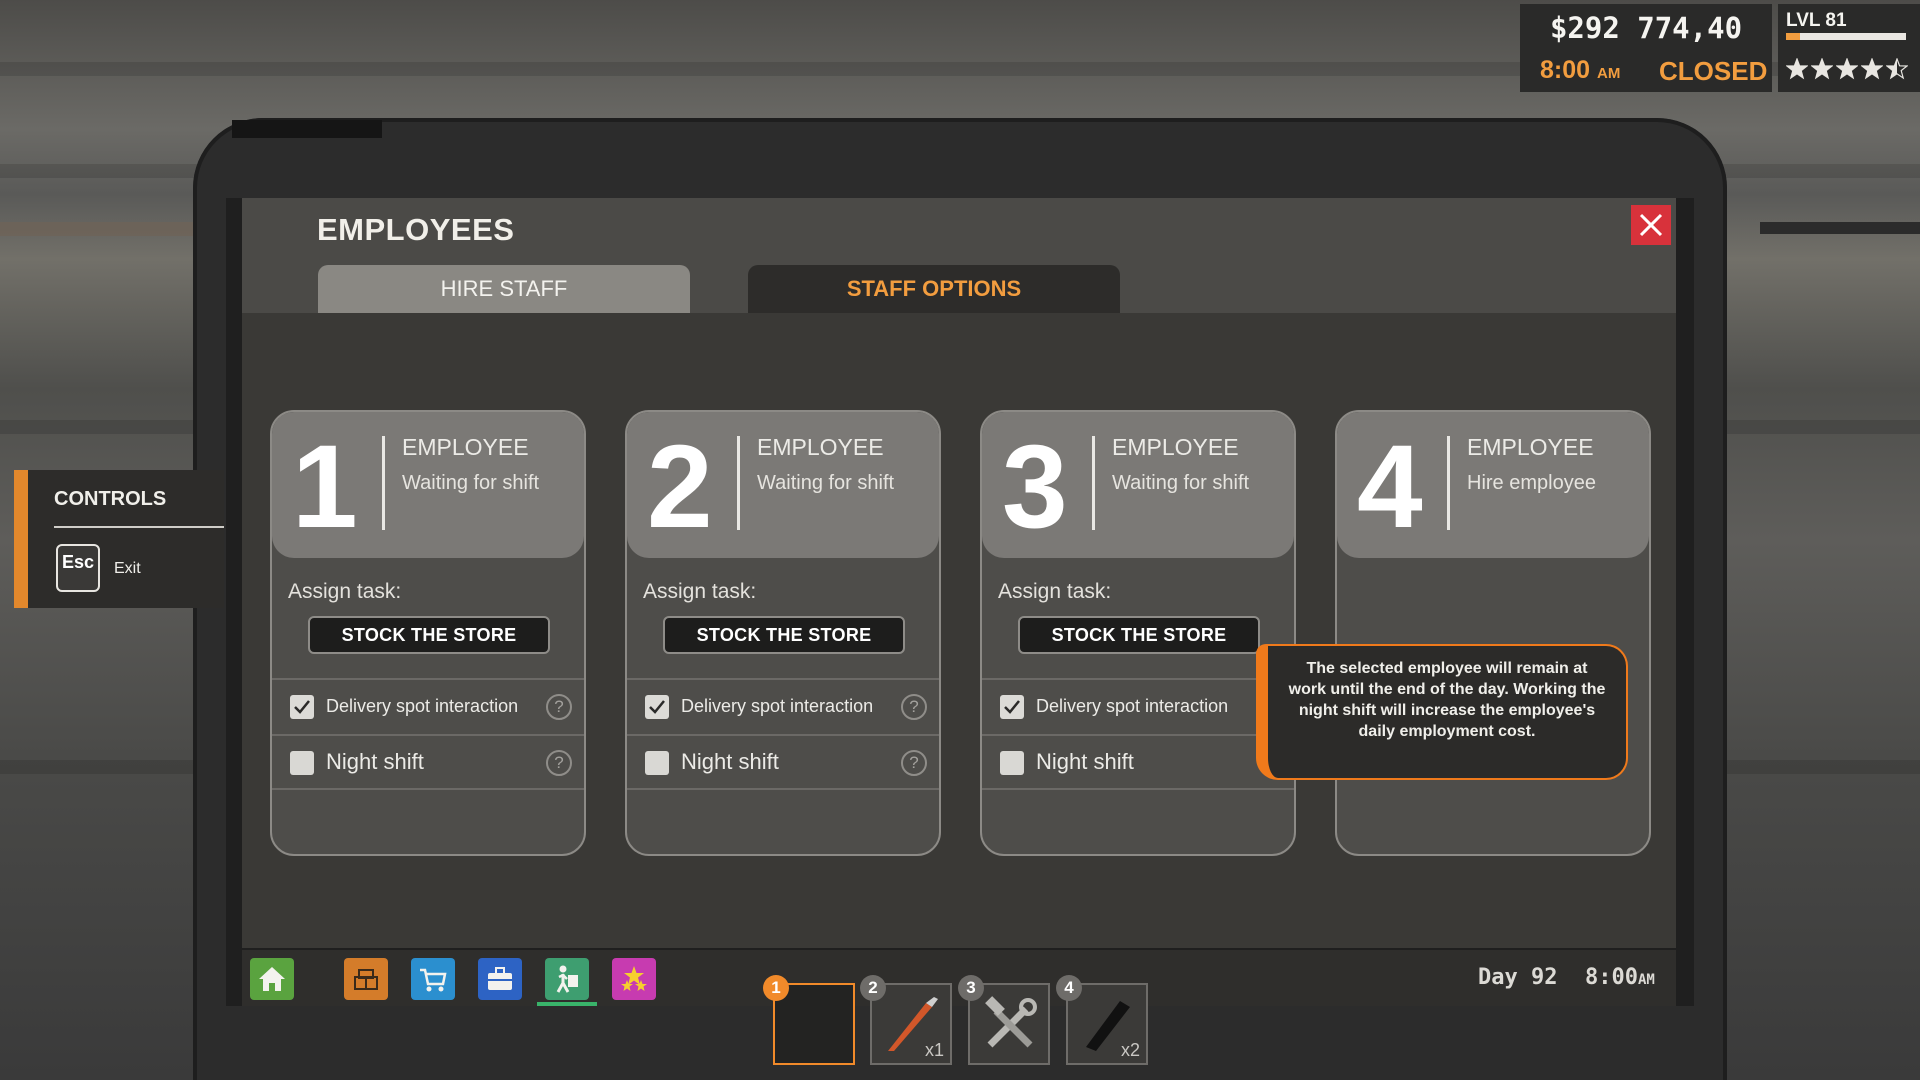 The width and height of the screenshot is (1920, 1080). I want to click on taskbar-clock: 8:00AM, so click(1620, 977).